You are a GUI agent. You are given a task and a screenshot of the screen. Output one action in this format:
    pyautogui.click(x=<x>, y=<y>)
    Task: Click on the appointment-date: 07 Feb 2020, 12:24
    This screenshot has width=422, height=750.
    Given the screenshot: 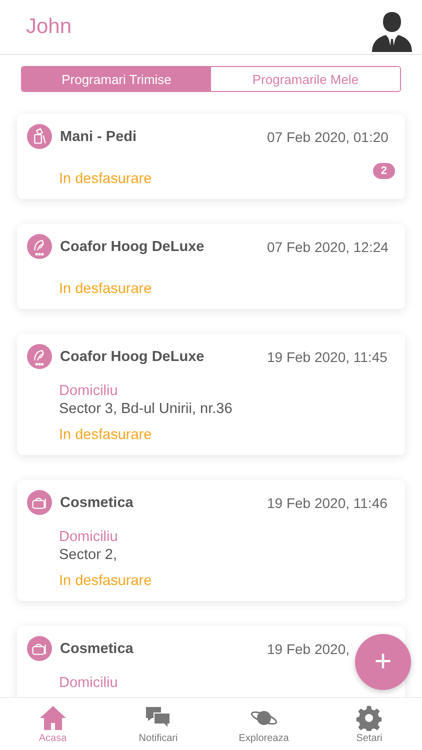 What is the action you would take?
    pyautogui.click(x=328, y=246)
    